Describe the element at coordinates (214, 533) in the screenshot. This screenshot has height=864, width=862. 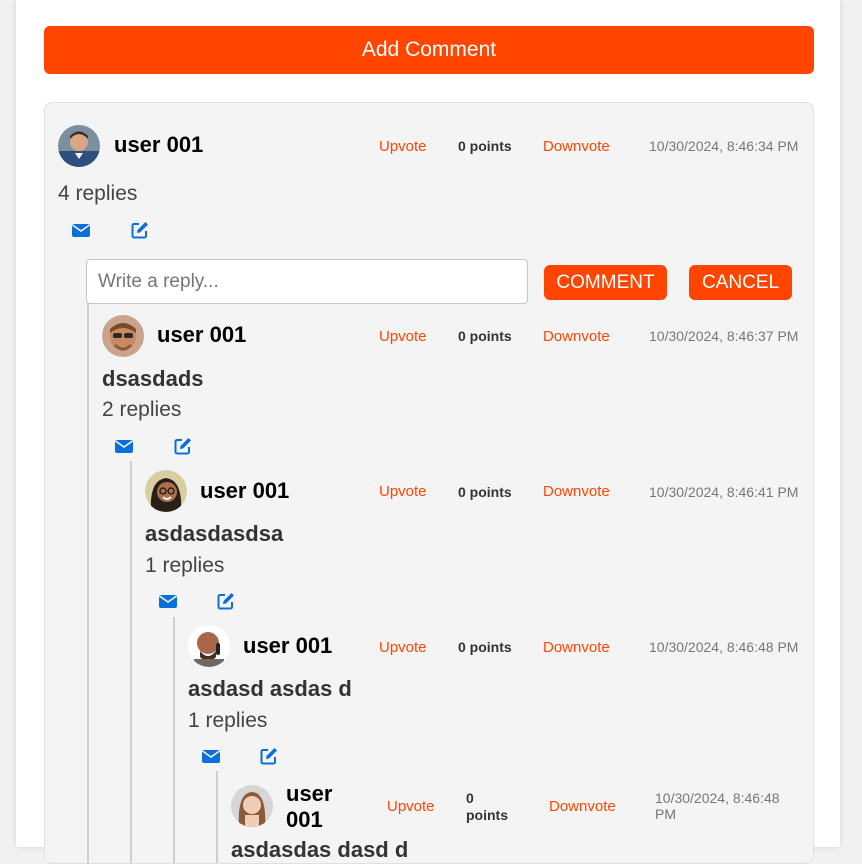
I see `comment-text: asdasdasdsa` at that location.